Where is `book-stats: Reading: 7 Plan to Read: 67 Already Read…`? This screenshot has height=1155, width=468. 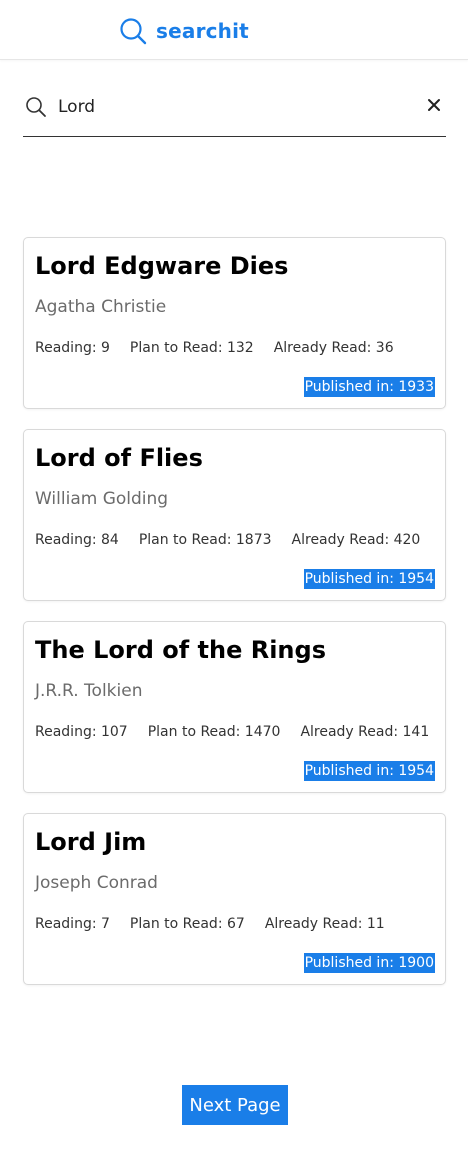
book-stats: Reading: 7 Plan to Read: 67 Already Read… is located at coordinates (210, 924).